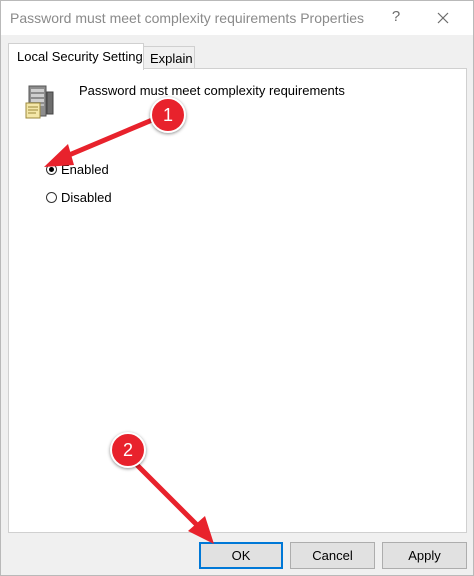  I want to click on cancel-button: Cancel, so click(332, 555).